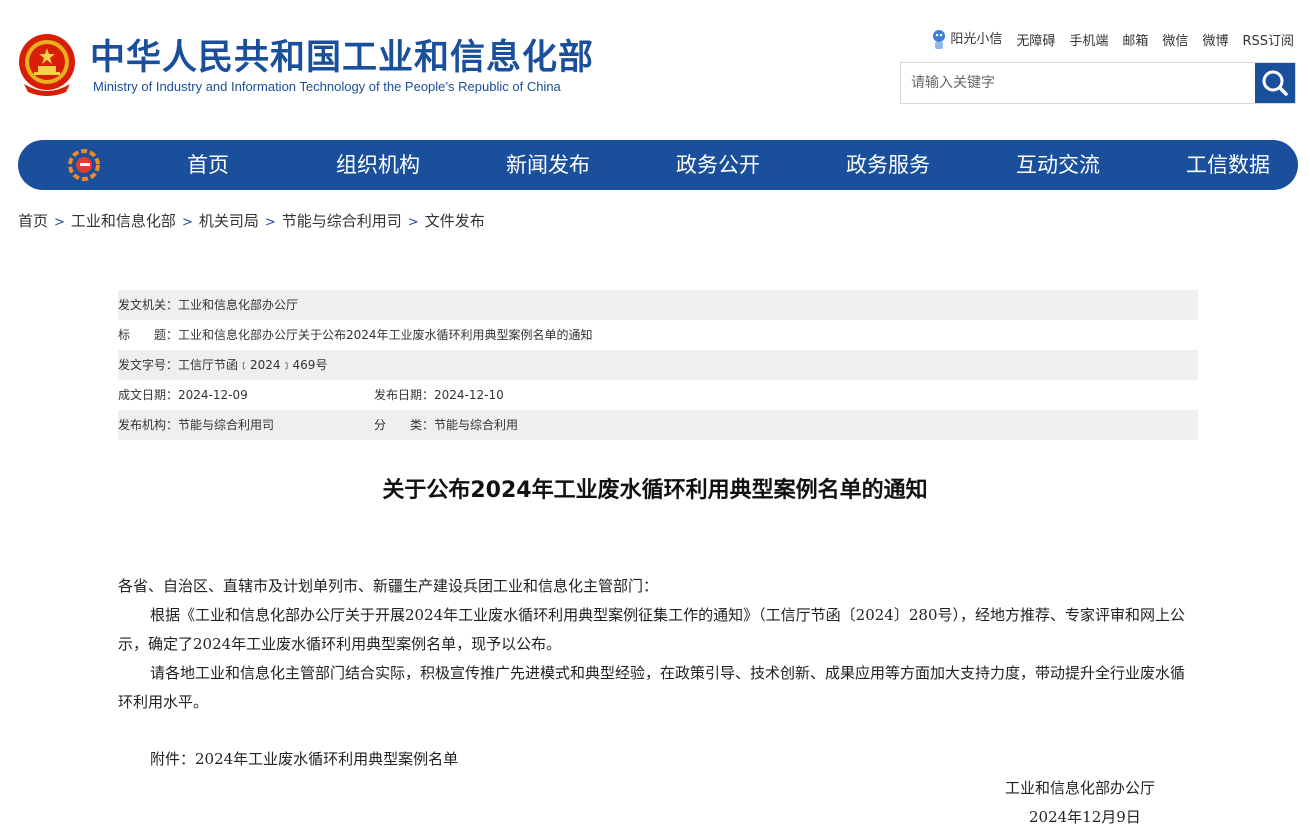  Describe the element at coordinates (939, 39) in the screenshot. I see `robot-icon` at that location.